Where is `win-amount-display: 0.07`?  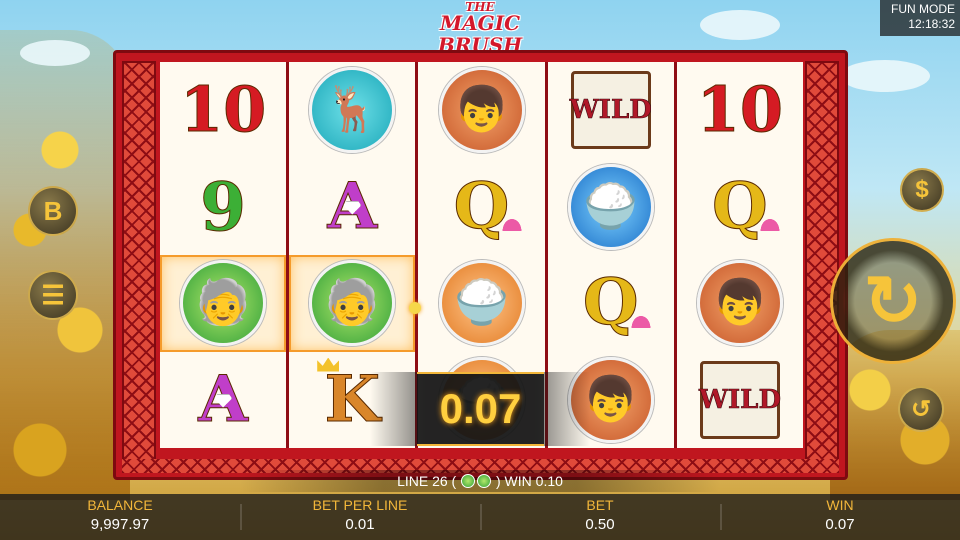
win-amount-display: 0.07 is located at coordinates (480, 409).